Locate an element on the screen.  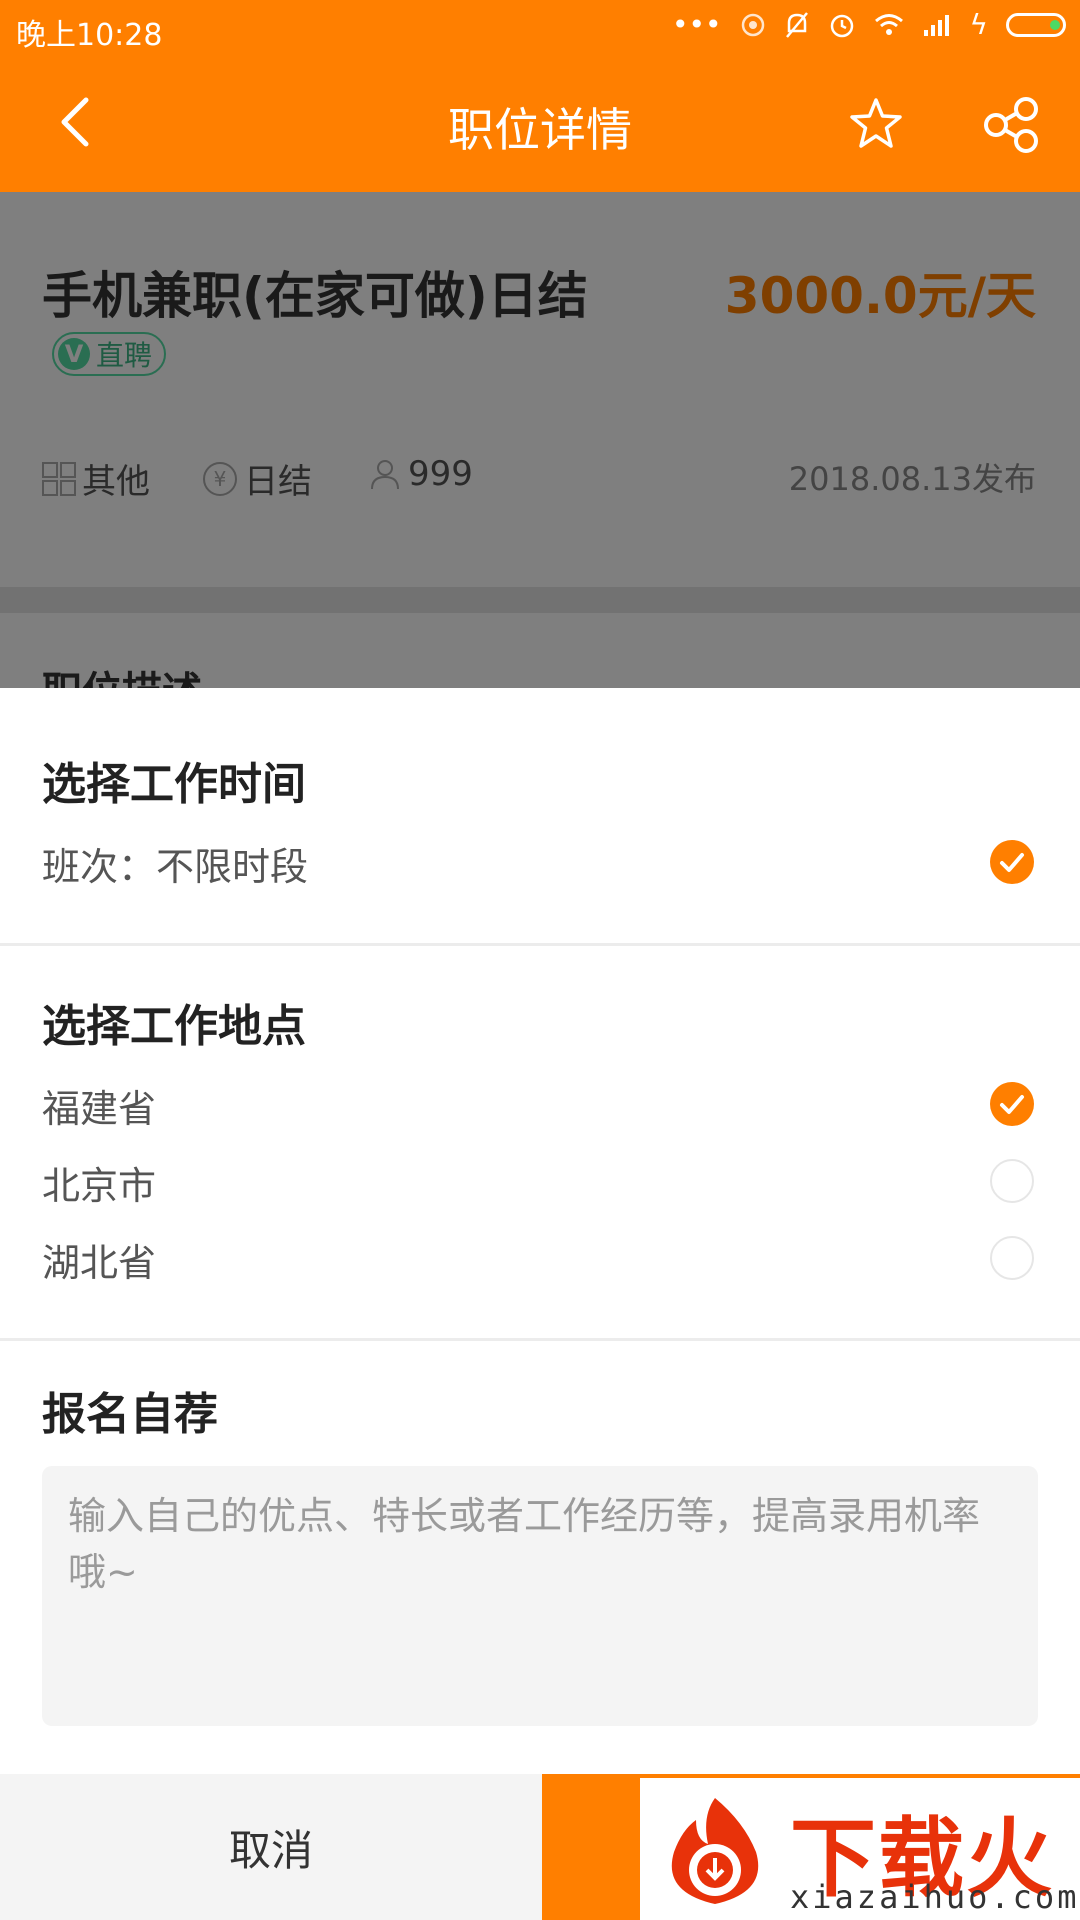
self-intro-title: 报名自荐 is located at coordinates (130, 1414).